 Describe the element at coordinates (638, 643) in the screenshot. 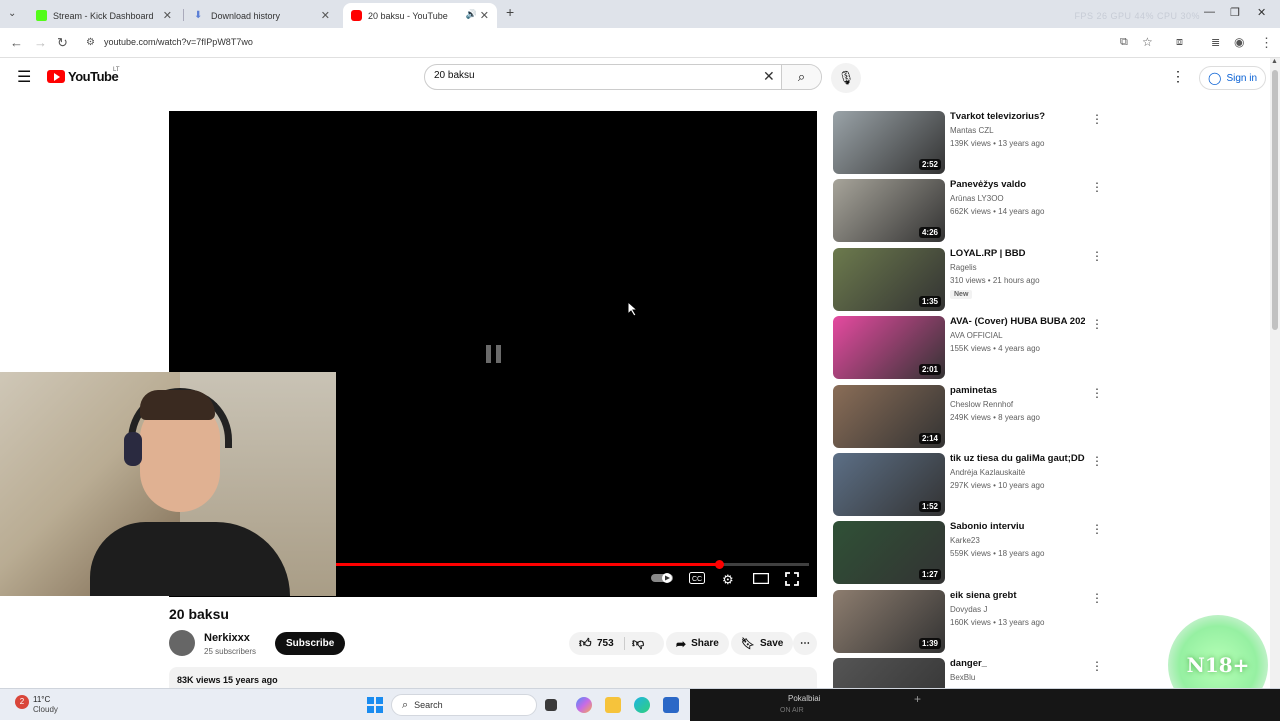

I see `dislike-icon: 👎︎` at that location.